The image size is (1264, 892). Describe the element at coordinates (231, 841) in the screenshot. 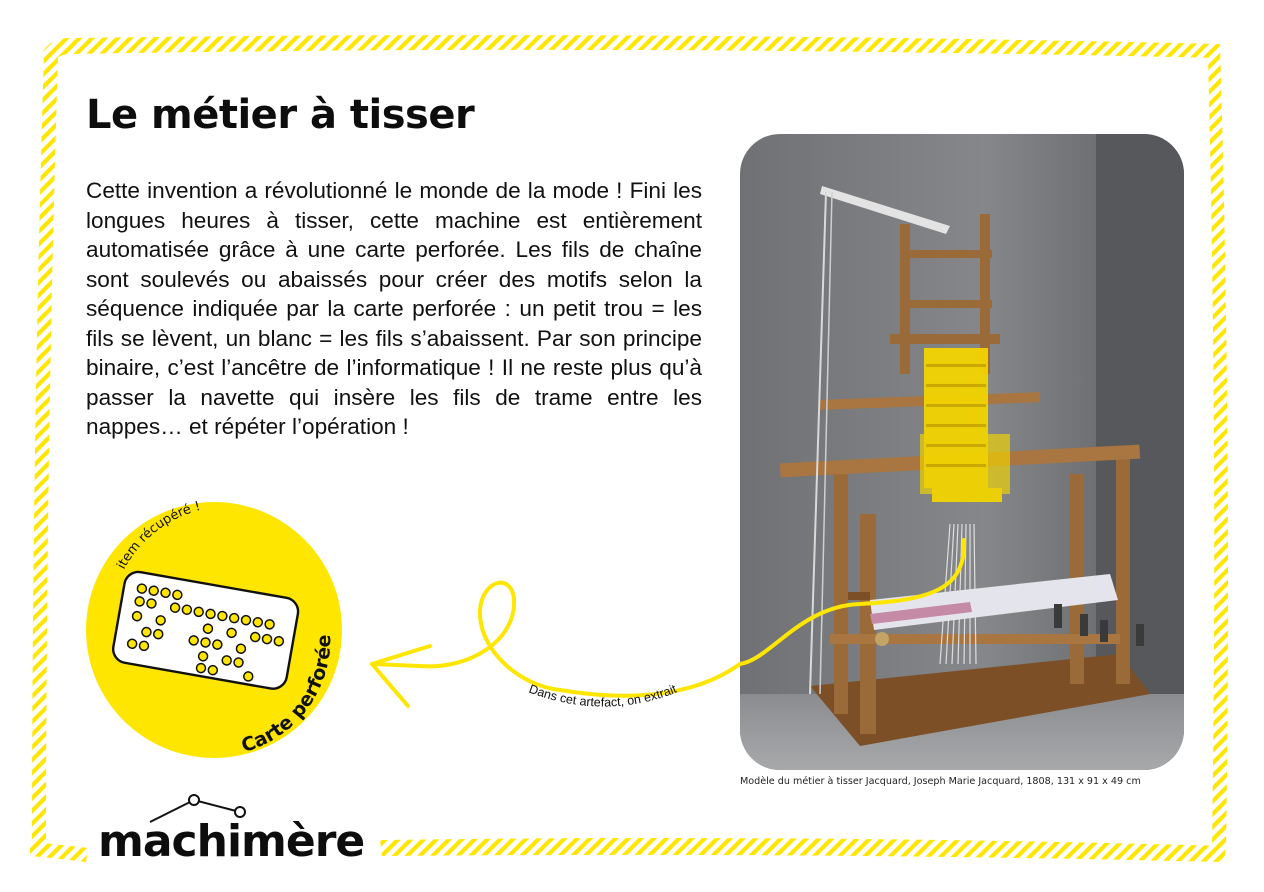

I see `brand-name: machimère` at that location.